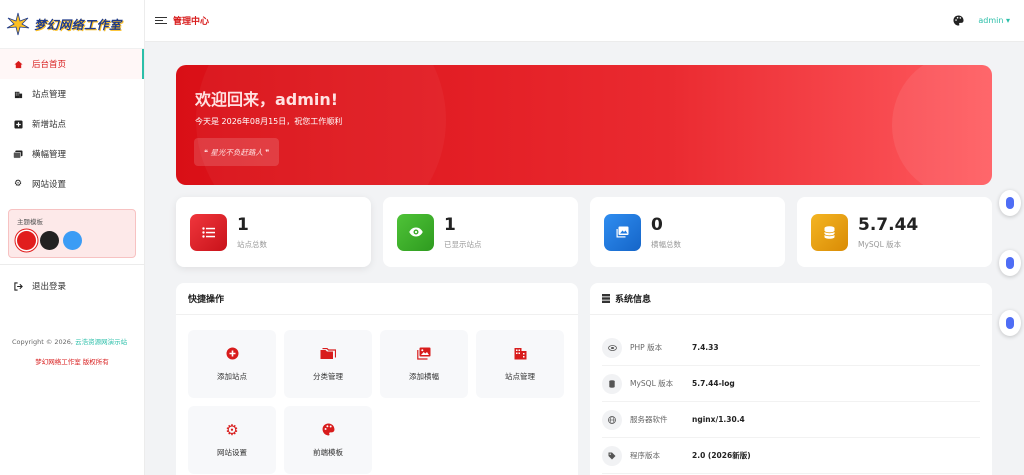  Describe the element at coordinates (328, 452) in the screenshot. I see `quick-label: 前端模板` at that location.